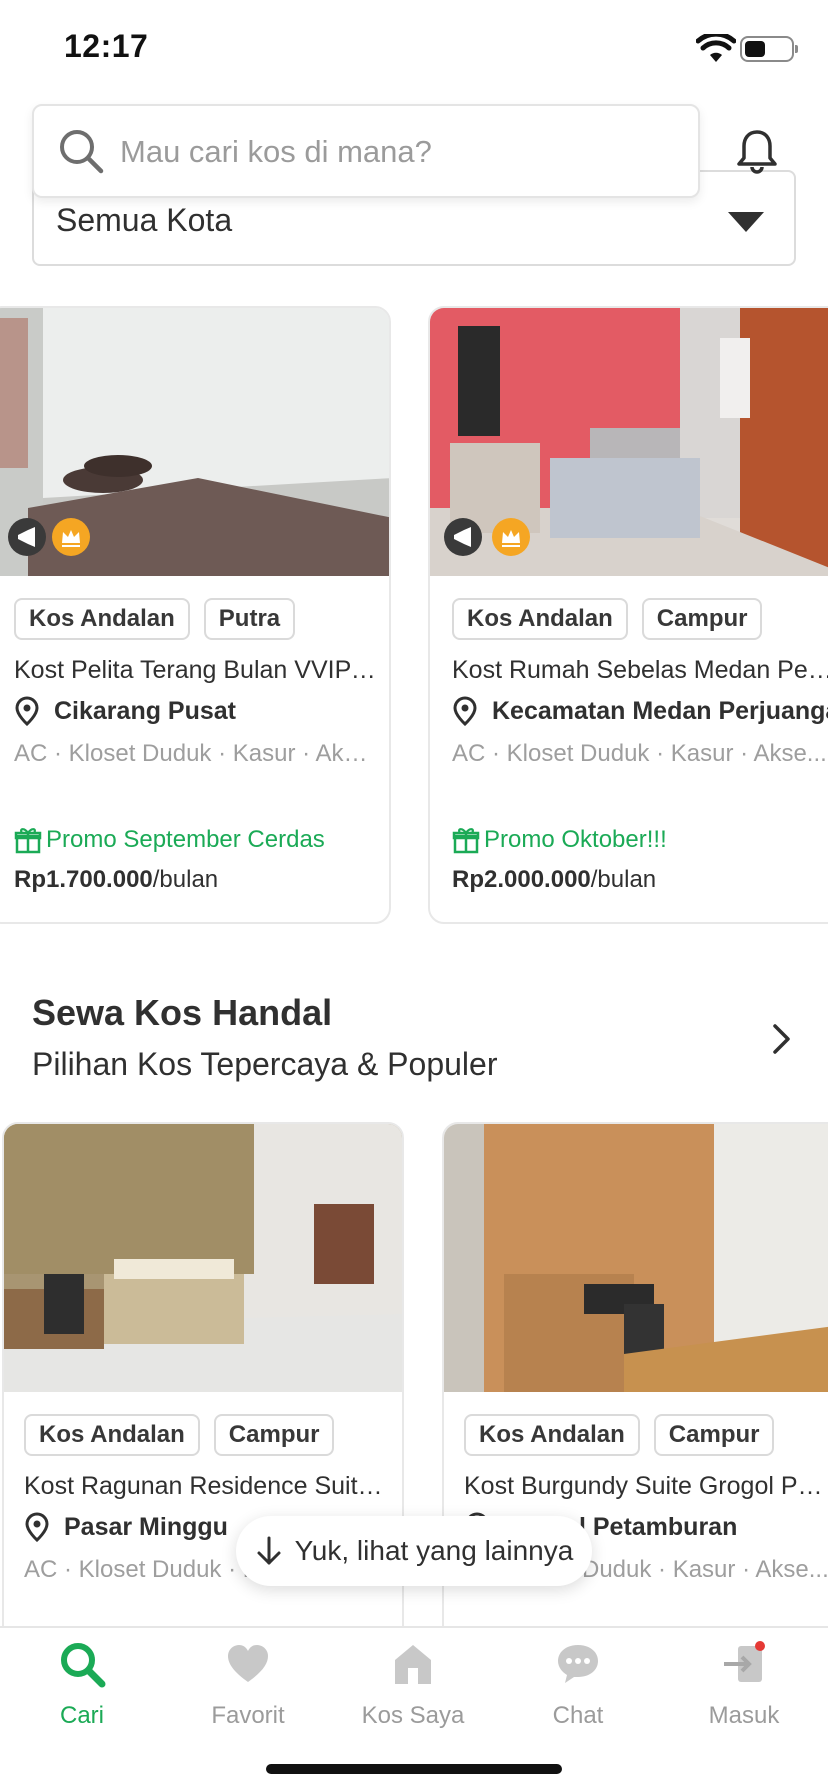 The width and height of the screenshot is (828, 1792). Describe the element at coordinates (195, 711) in the screenshot. I see `listing-location: Cikarang Pusat` at that location.